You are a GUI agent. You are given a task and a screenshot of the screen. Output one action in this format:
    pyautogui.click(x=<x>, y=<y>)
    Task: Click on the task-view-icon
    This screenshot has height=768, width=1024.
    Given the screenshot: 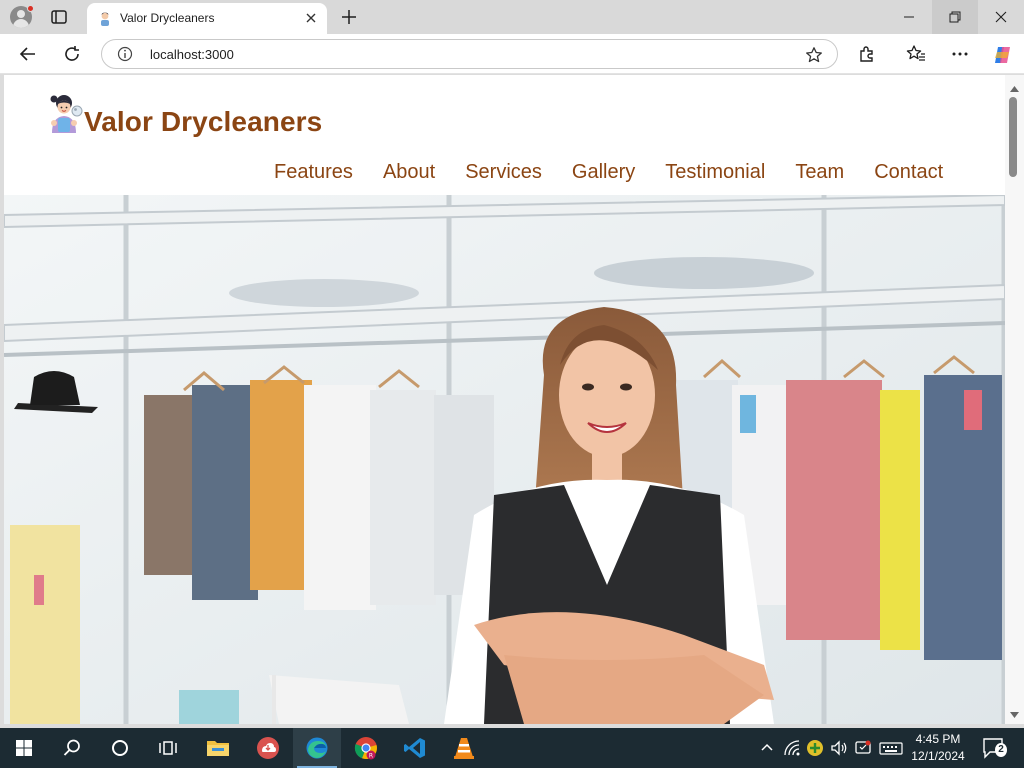 What is the action you would take?
    pyautogui.click(x=168, y=748)
    